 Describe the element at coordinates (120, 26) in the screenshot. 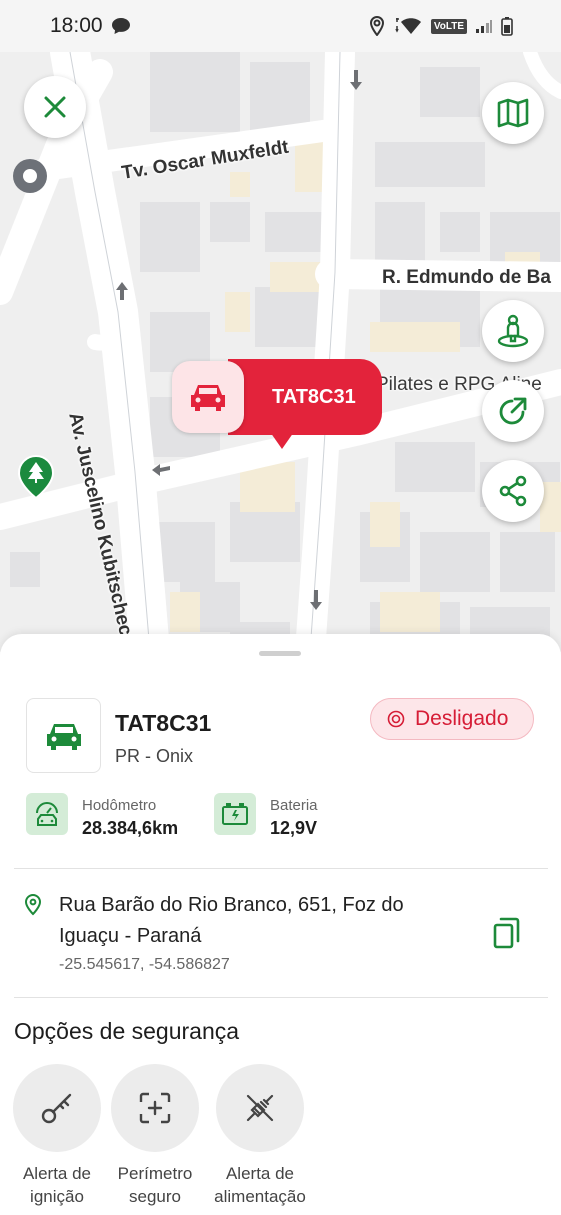

I see `chat-bubble-icon` at that location.